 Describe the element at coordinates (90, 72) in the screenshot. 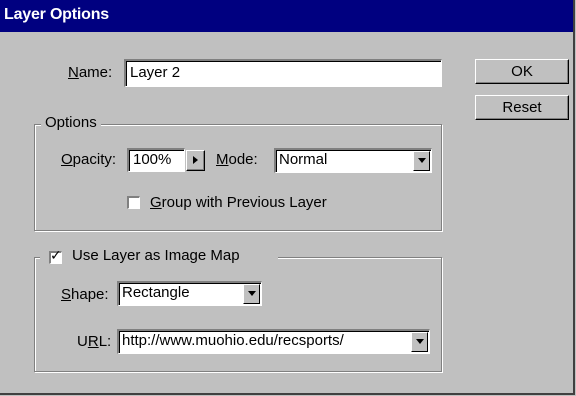

I see `name-label: Name:` at that location.